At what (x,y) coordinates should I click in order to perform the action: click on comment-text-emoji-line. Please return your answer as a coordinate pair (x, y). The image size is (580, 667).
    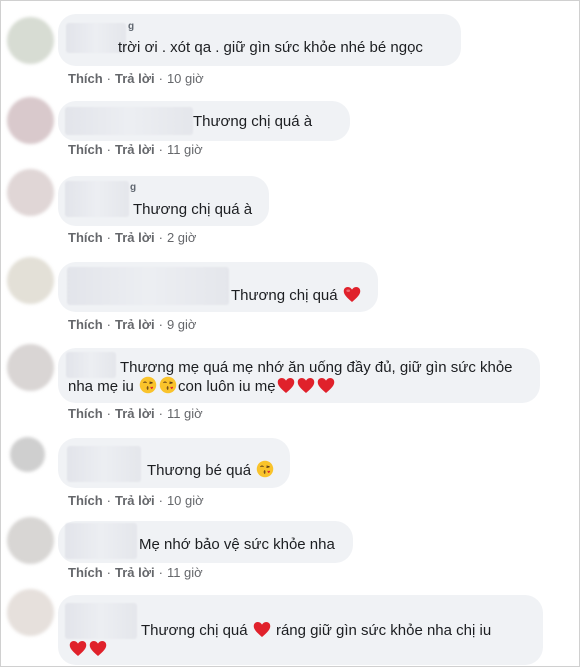
    Looking at the image, I should click on (88, 651).